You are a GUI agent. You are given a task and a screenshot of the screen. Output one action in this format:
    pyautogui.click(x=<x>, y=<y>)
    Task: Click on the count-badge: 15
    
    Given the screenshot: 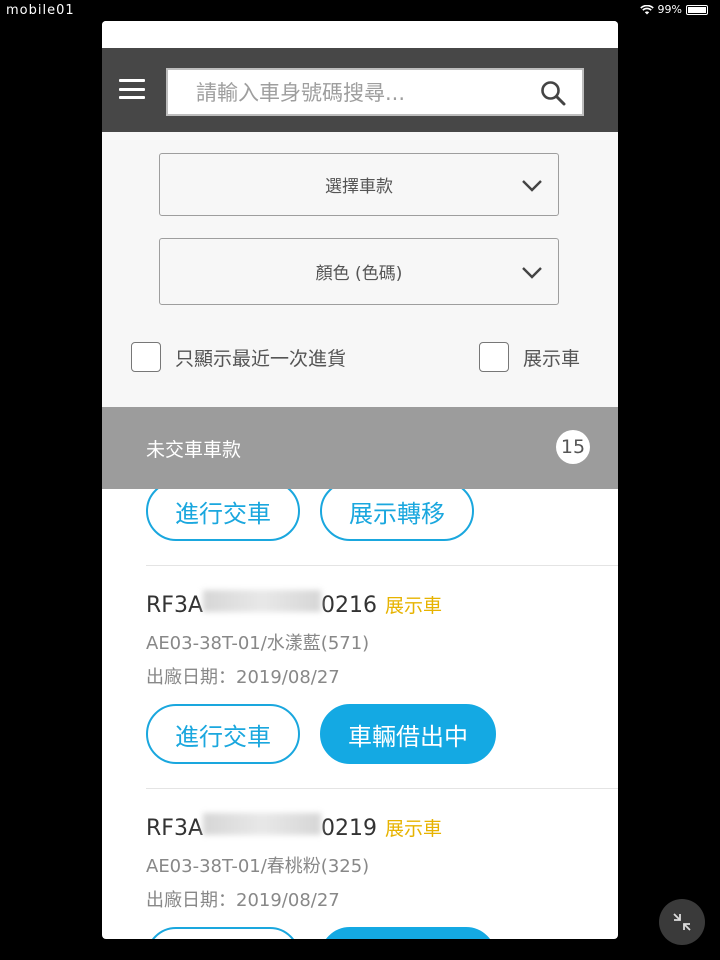 What is the action you would take?
    pyautogui.click(x=573, y=447)
    